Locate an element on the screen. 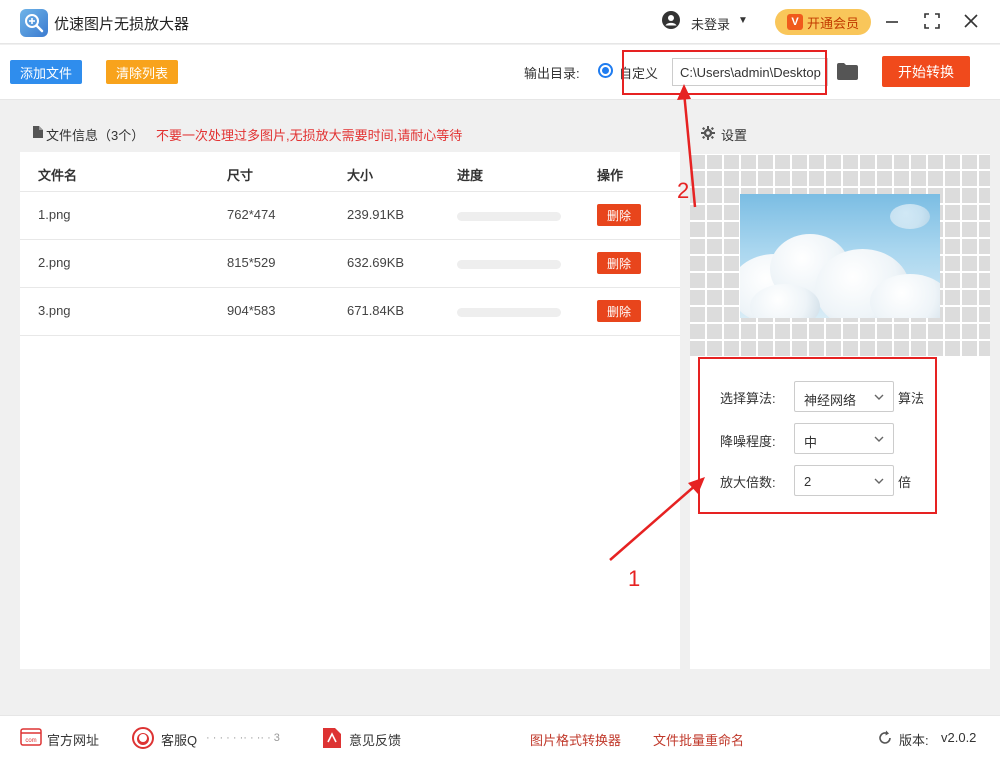 The height and width of the screenshot is (760, 1000). website-icon: com is located at coordinates (31, 738).